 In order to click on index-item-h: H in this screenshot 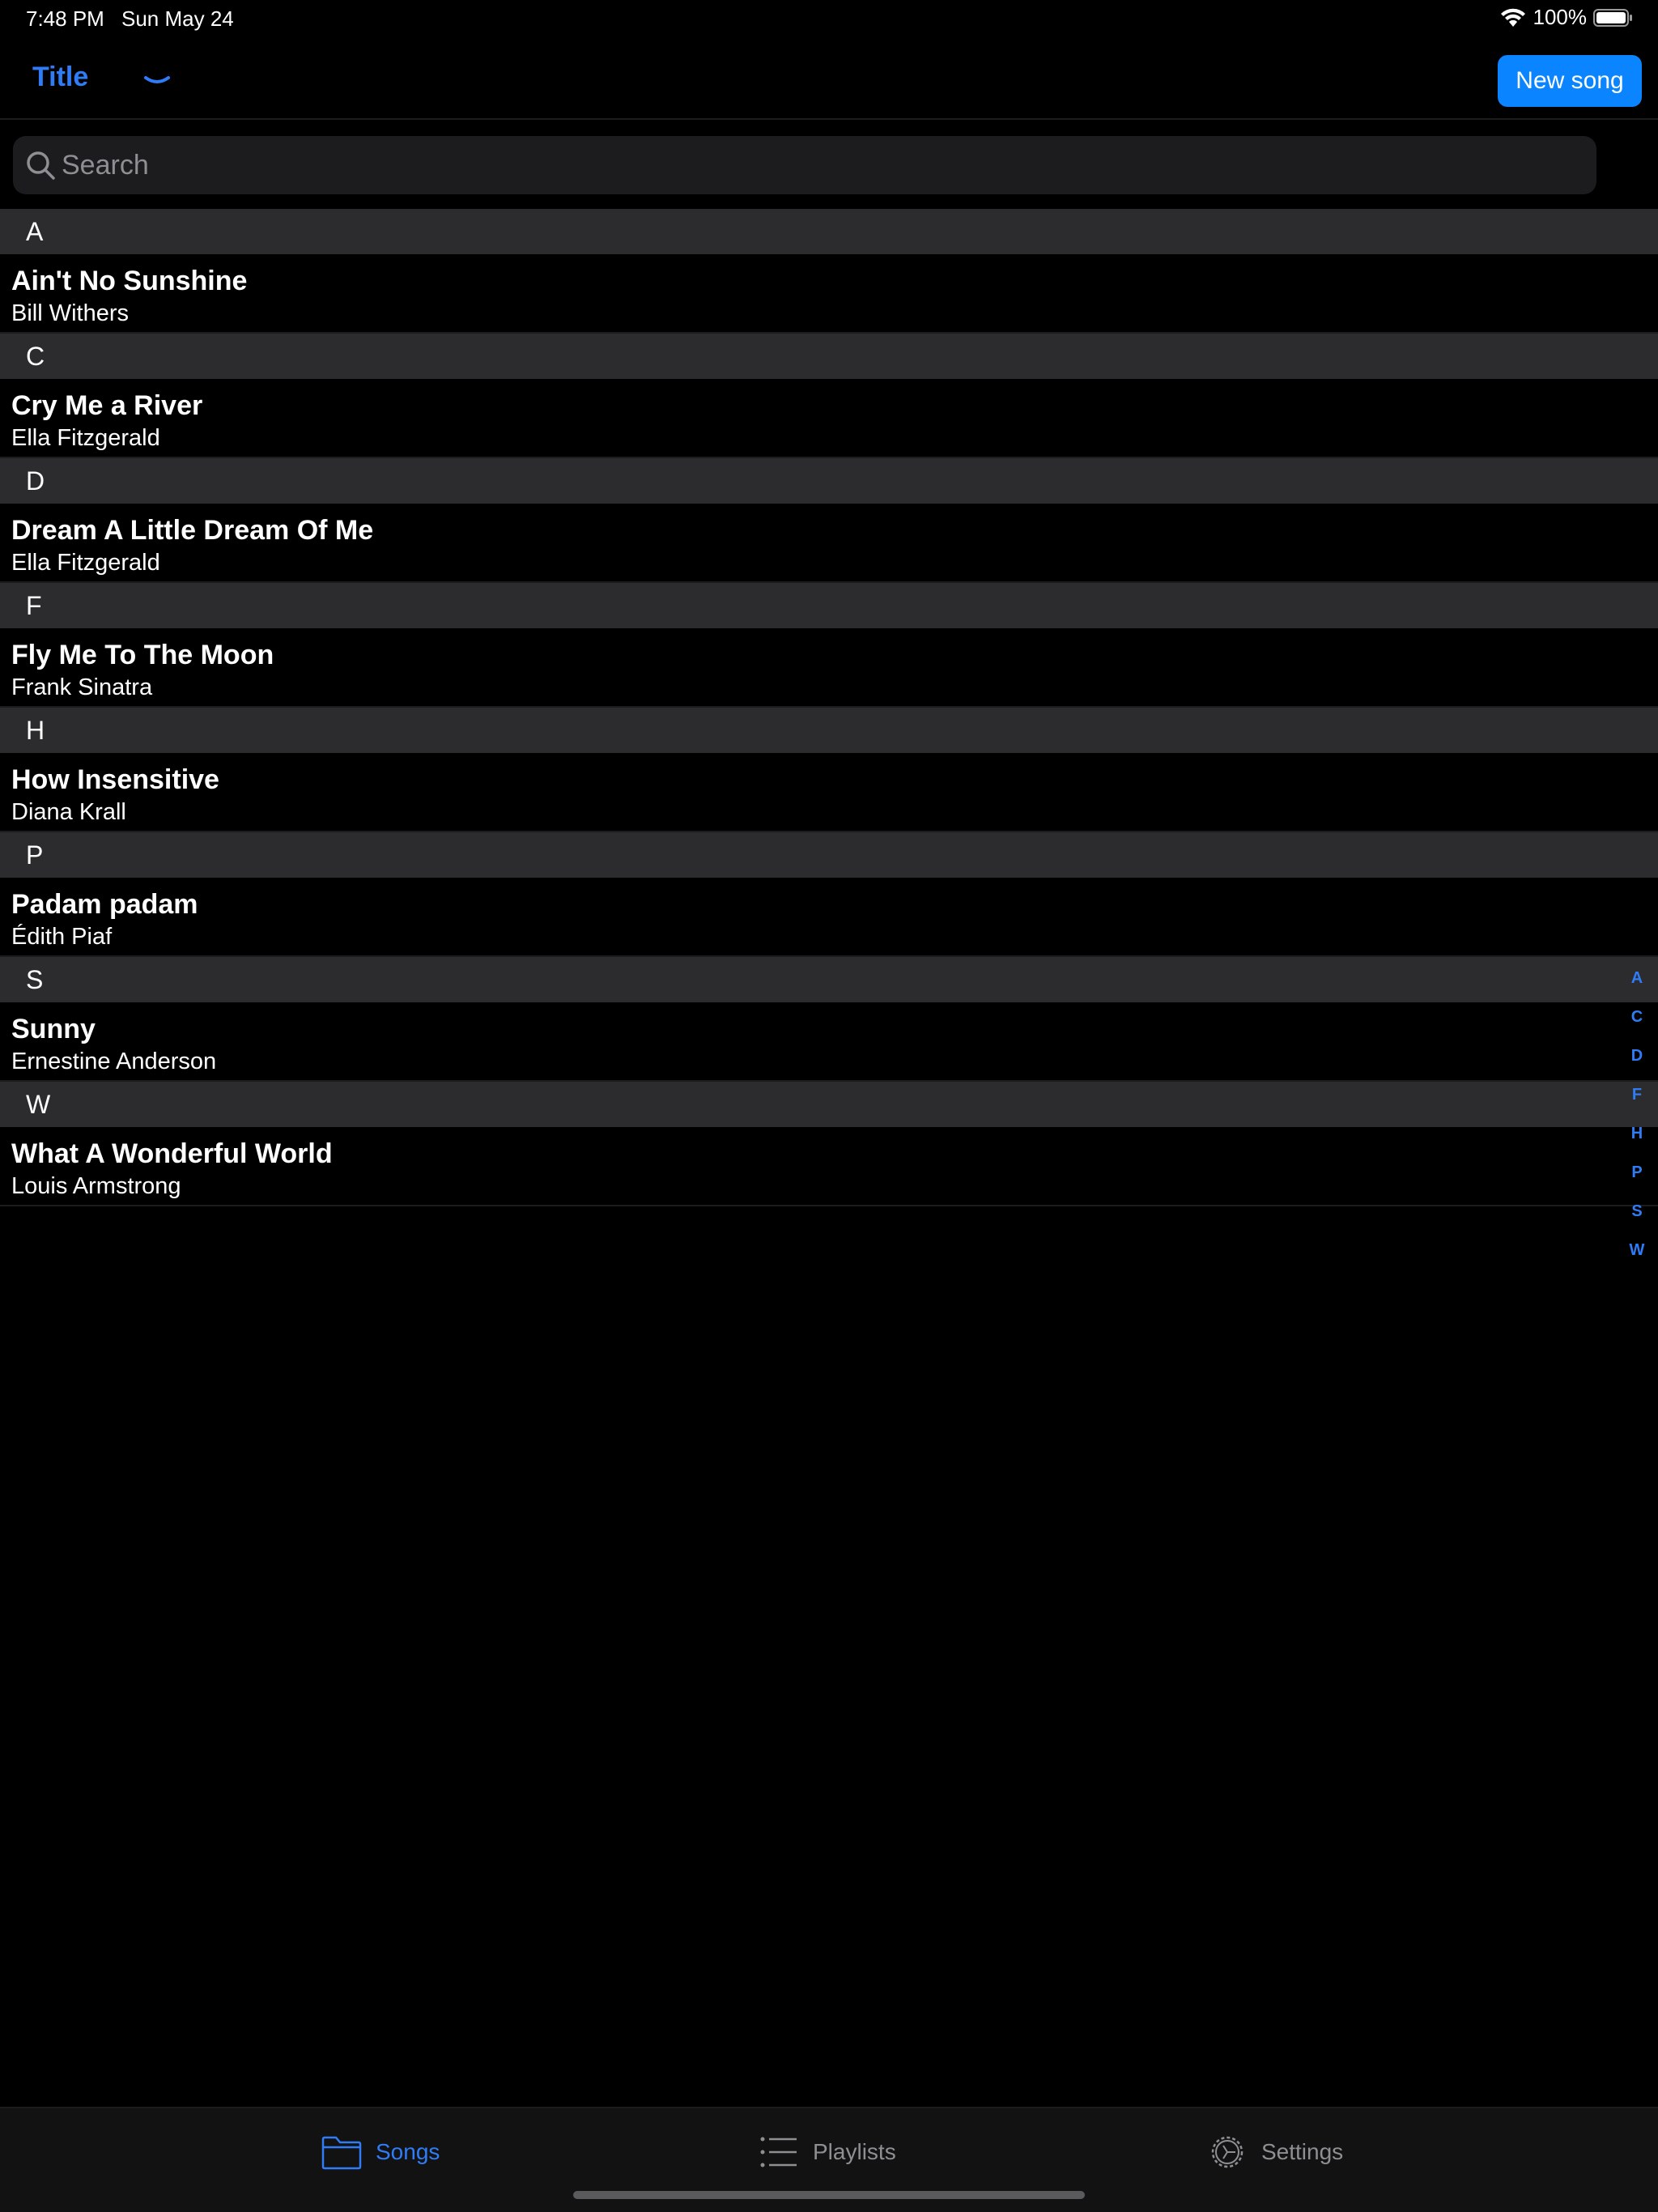, I will do `click(1637, 1134)`.